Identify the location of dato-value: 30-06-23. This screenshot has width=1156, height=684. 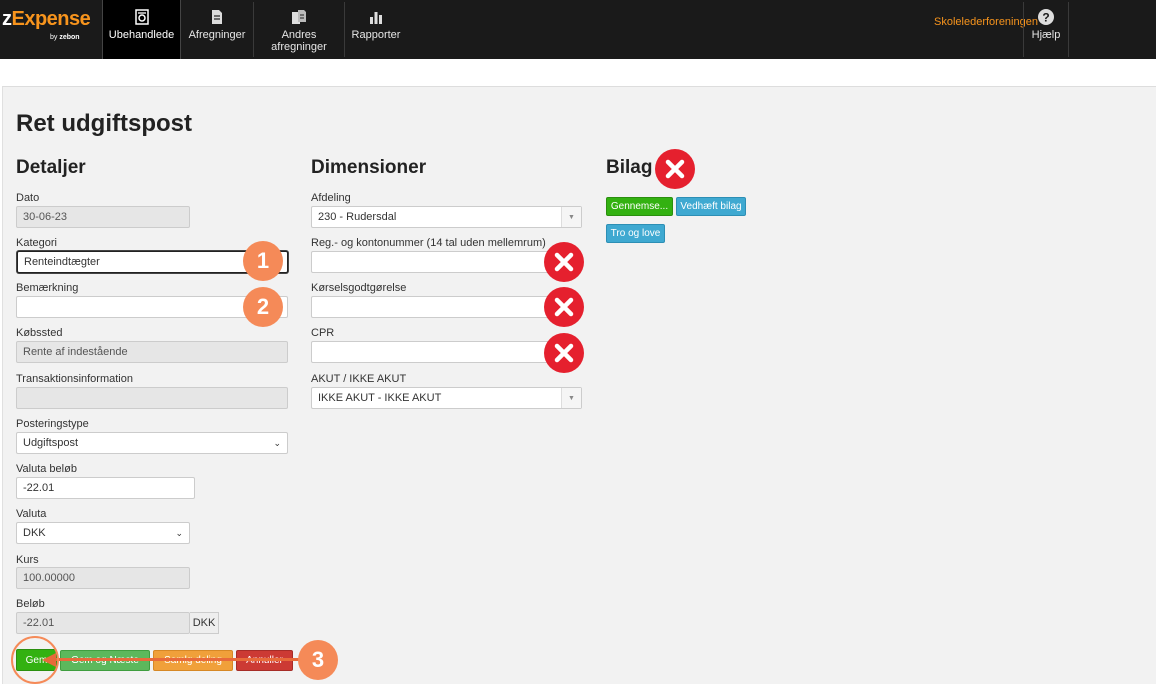
(45, 217).